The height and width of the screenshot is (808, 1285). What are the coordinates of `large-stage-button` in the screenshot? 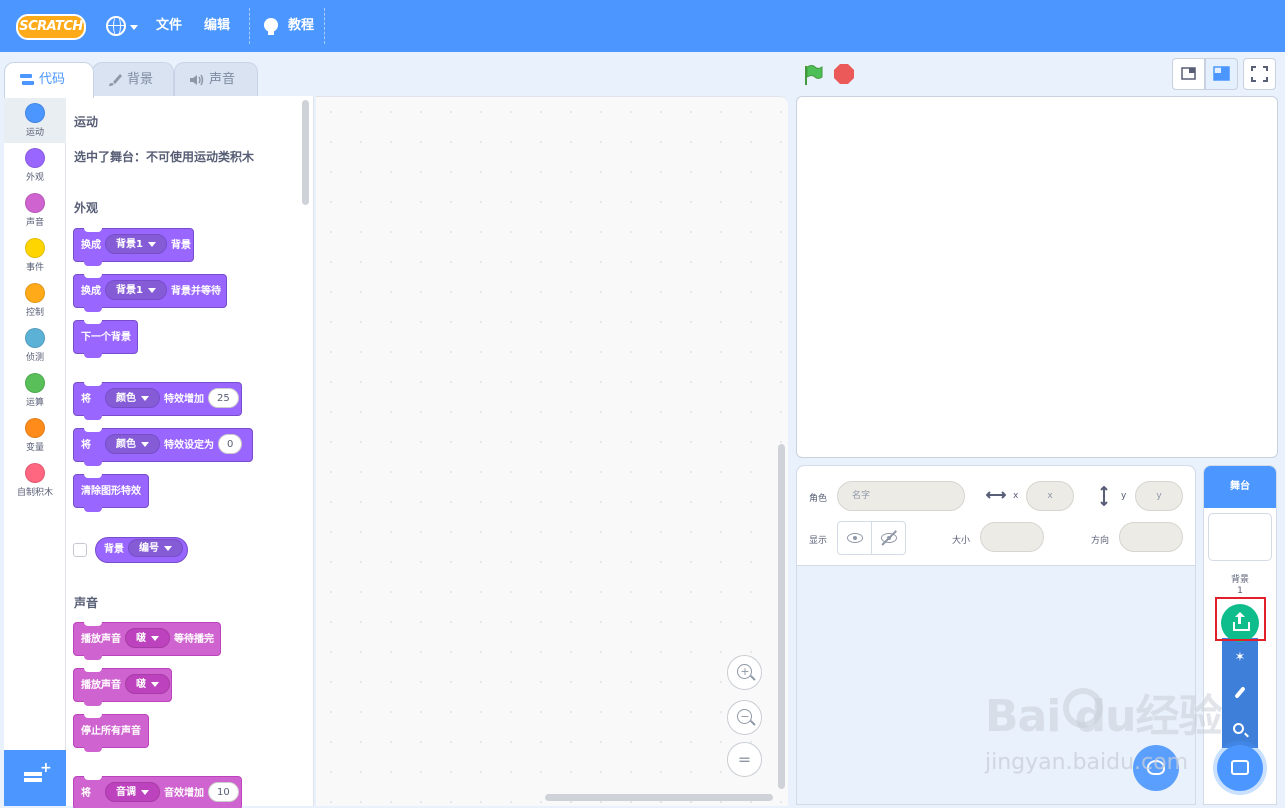 It's located at (1221, 74).